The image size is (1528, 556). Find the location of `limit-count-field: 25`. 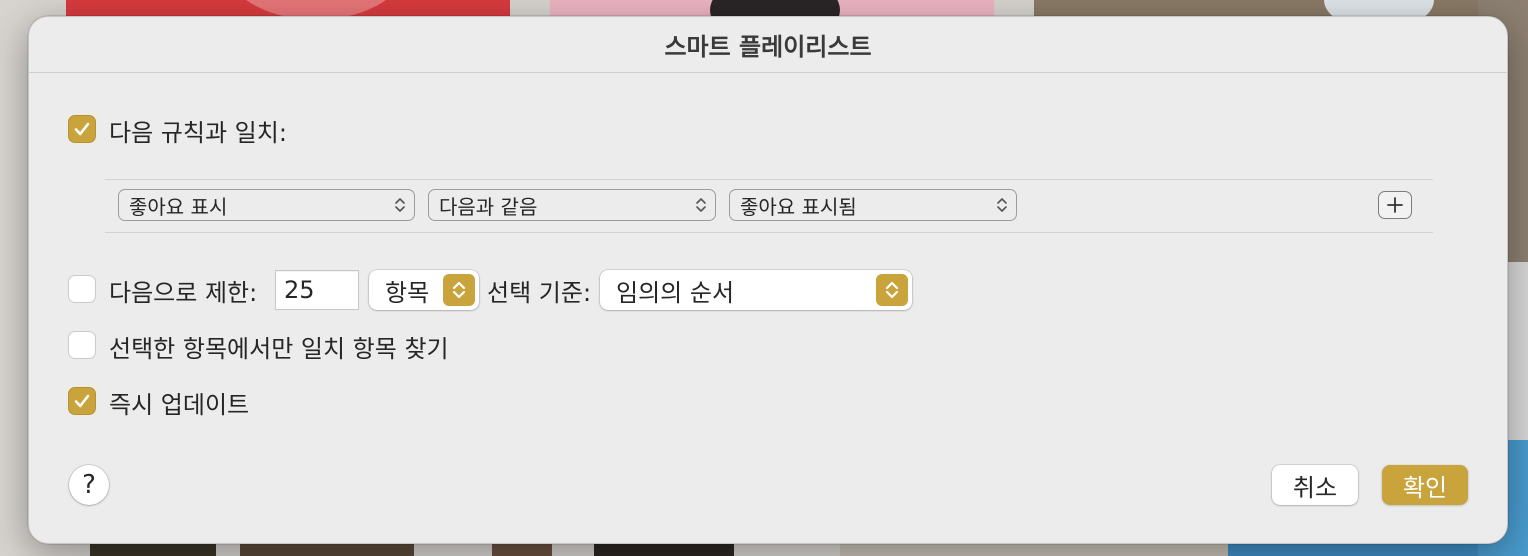

limit-count-field: 25 is located at coordinates (317, 290).